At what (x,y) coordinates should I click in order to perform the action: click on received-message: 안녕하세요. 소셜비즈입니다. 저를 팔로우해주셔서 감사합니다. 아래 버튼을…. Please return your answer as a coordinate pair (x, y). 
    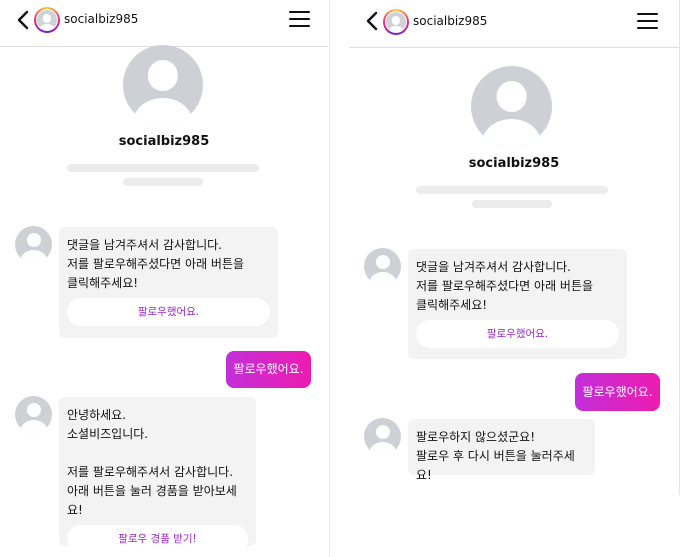
    Looking at the image, I should click on (157, 475).